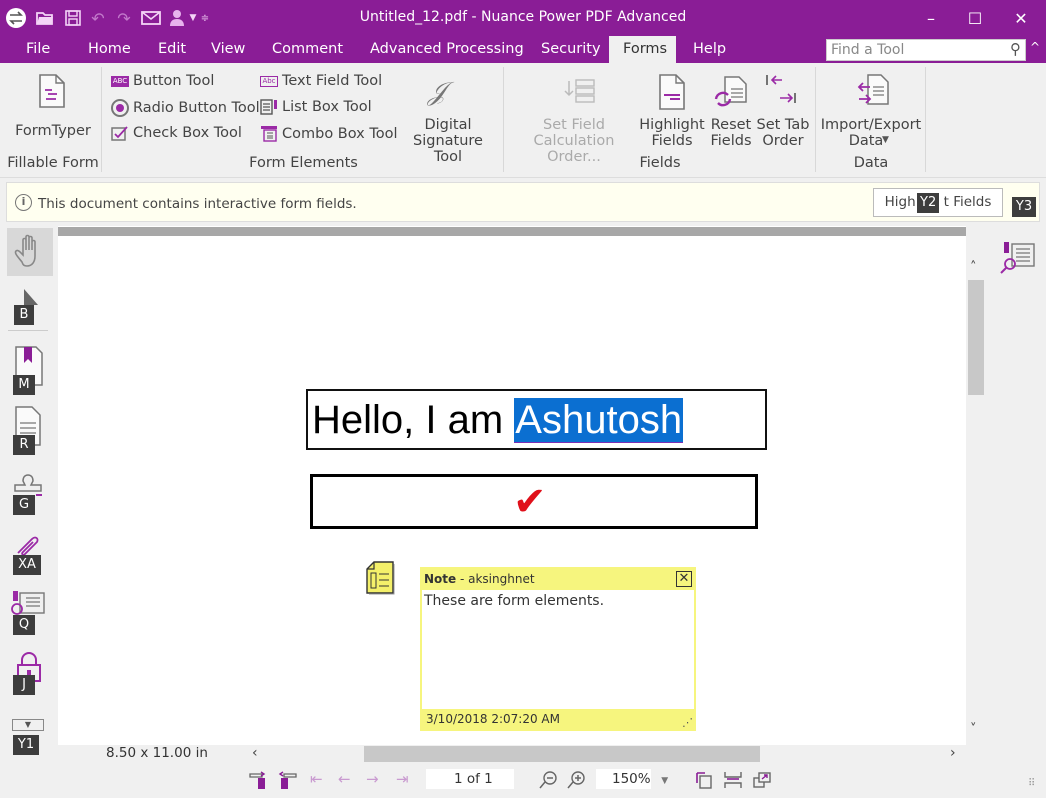  I want to click on formtyper-button: FormTyper, so click(53, 109).